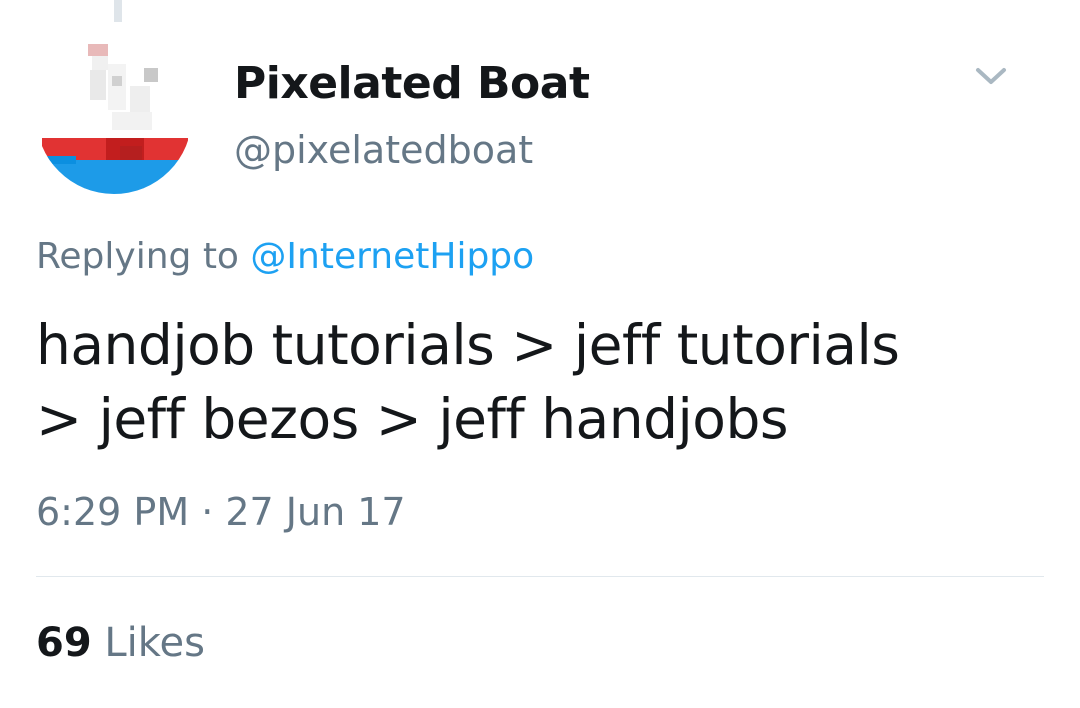 The image size is (1080, 708). What do you see at coordinates (540, 576) in the screenshot?
I see `divider` at bounding box center [540, 576].